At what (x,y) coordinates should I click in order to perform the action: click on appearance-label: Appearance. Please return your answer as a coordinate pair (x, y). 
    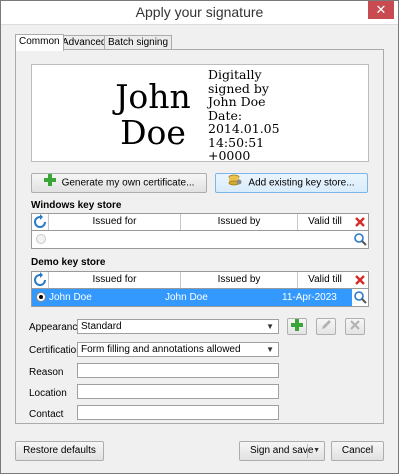
    Looking at the image, I should click on (56, 327).